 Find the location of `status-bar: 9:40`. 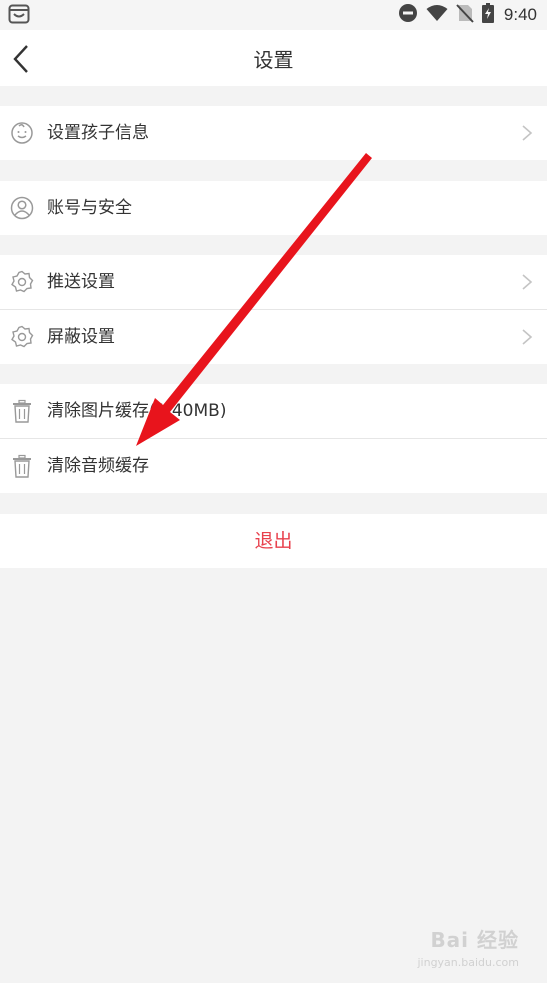

status-bar: 9:40 is located at coordinates (273, 15).